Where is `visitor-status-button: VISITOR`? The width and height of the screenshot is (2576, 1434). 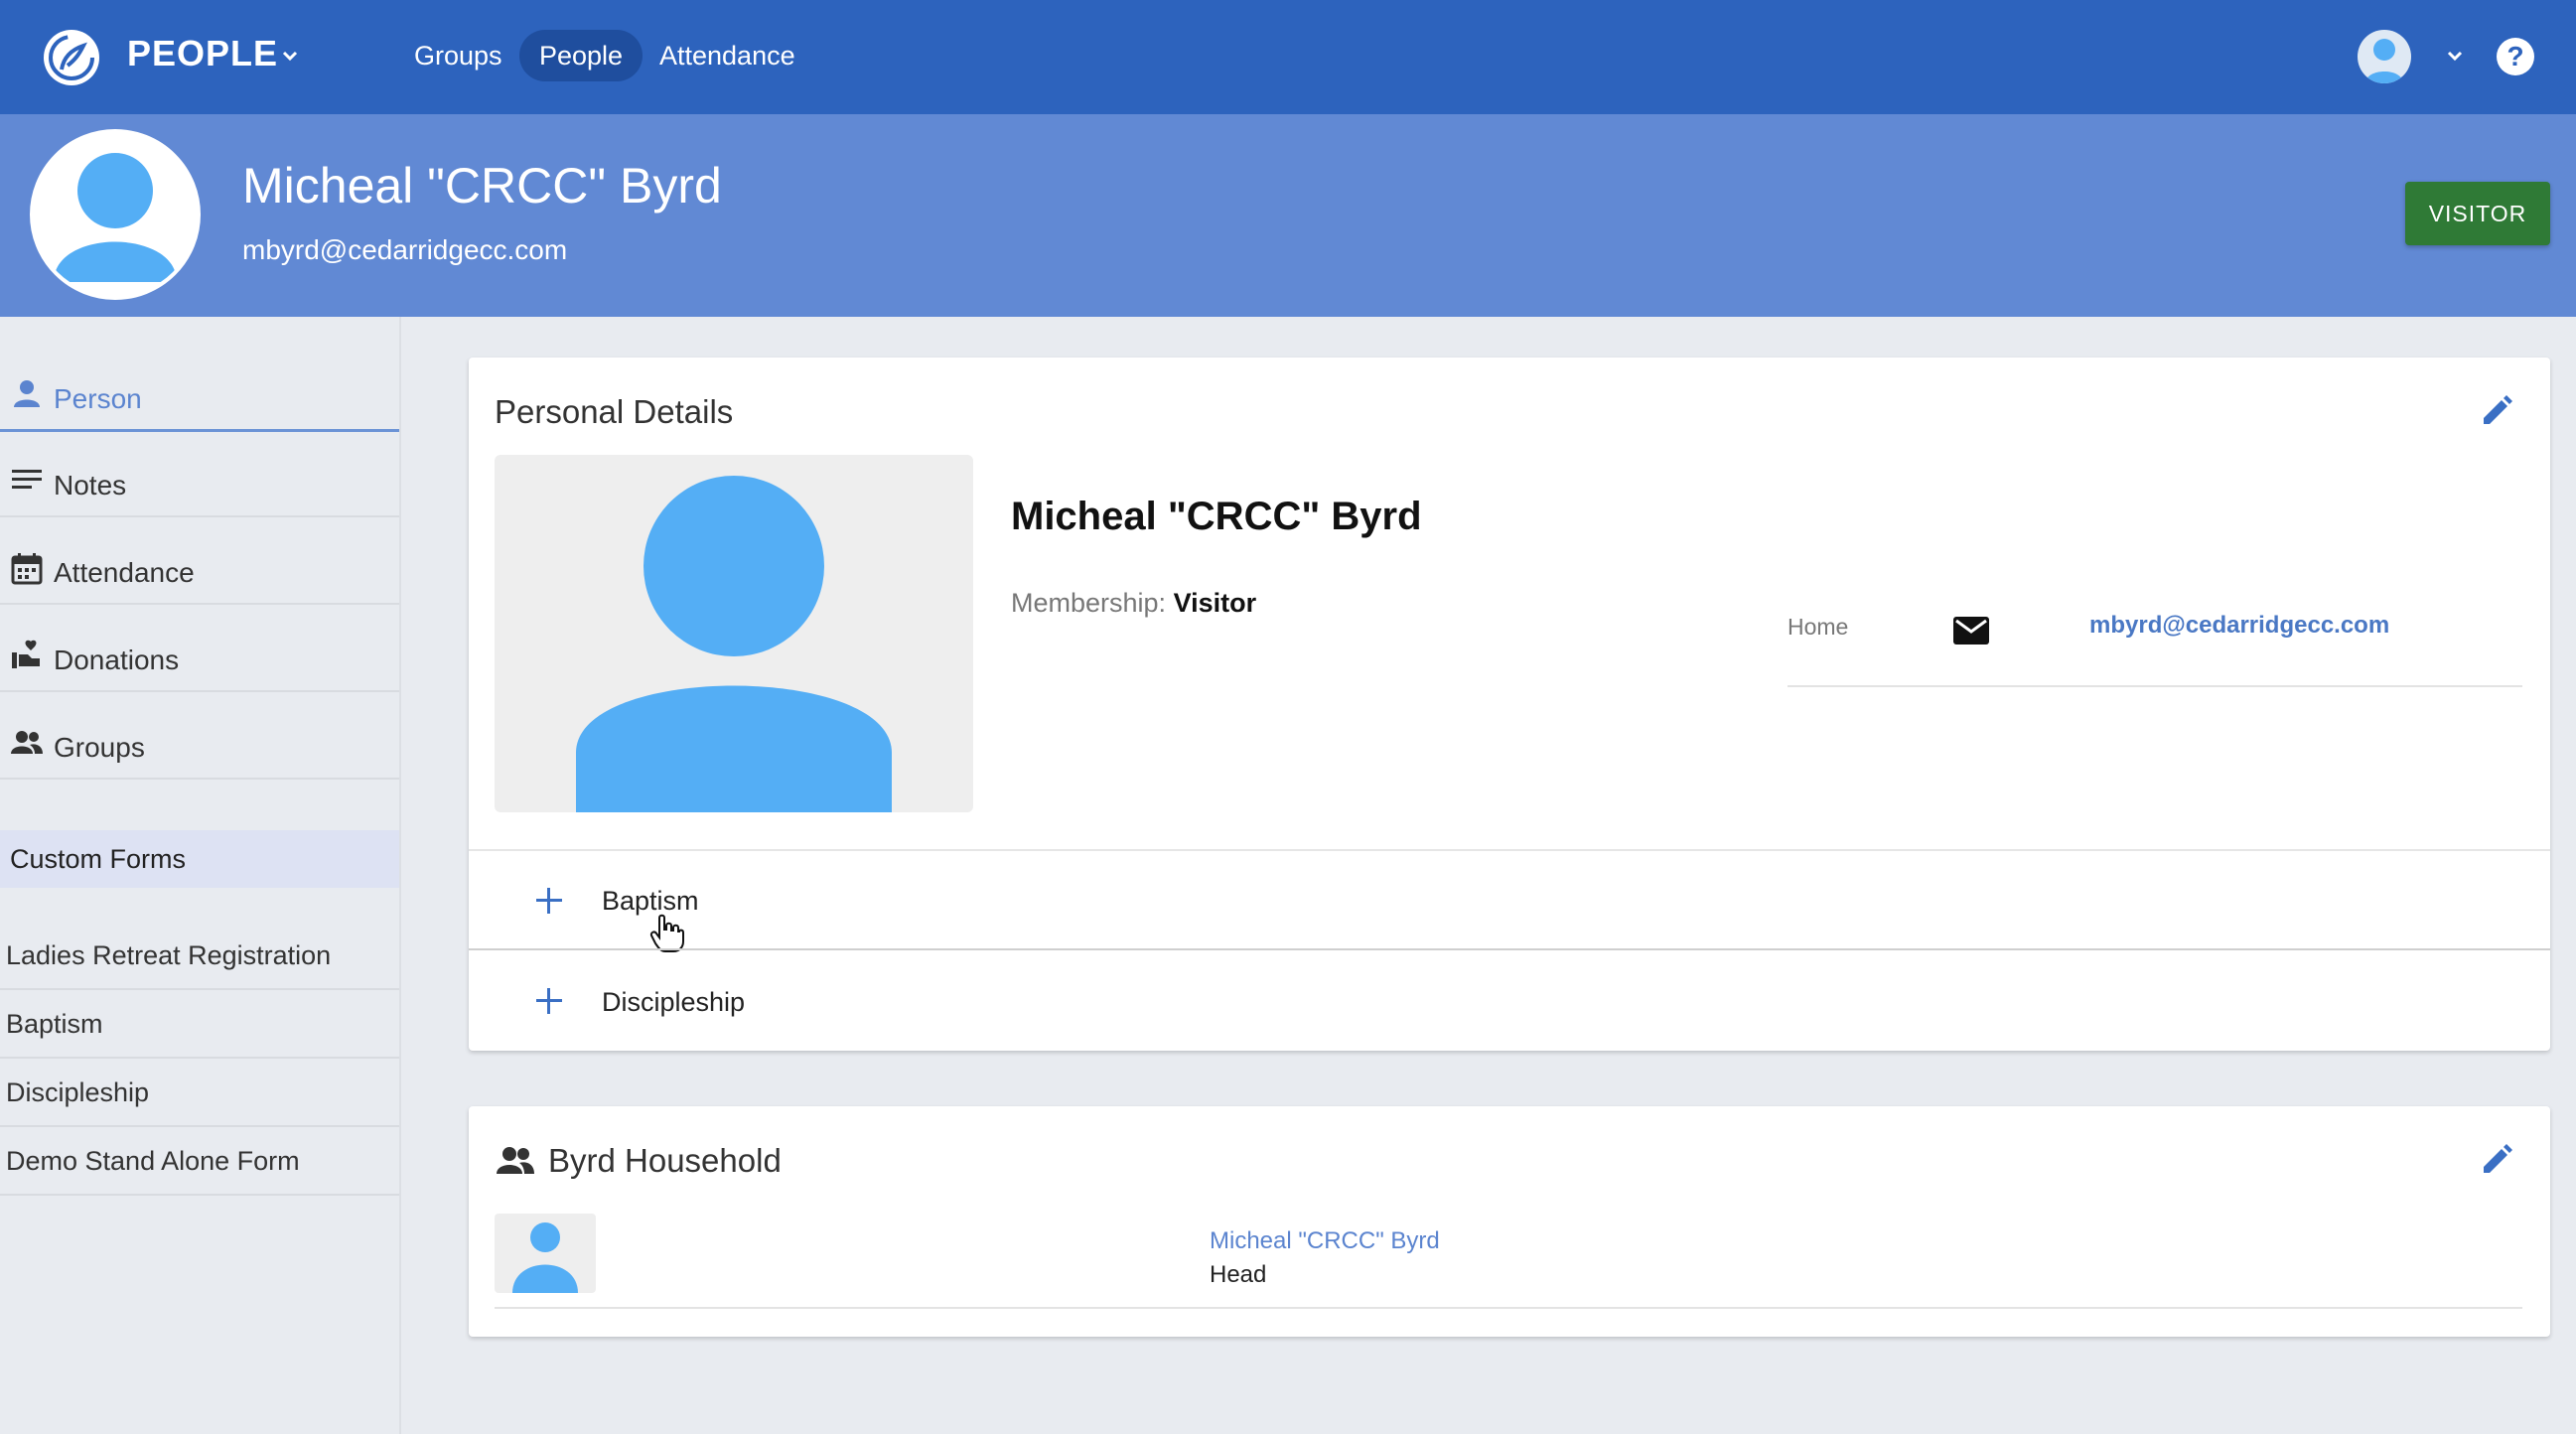 visitor-status-button: VISITOR is located at coordinates (2477, 213).